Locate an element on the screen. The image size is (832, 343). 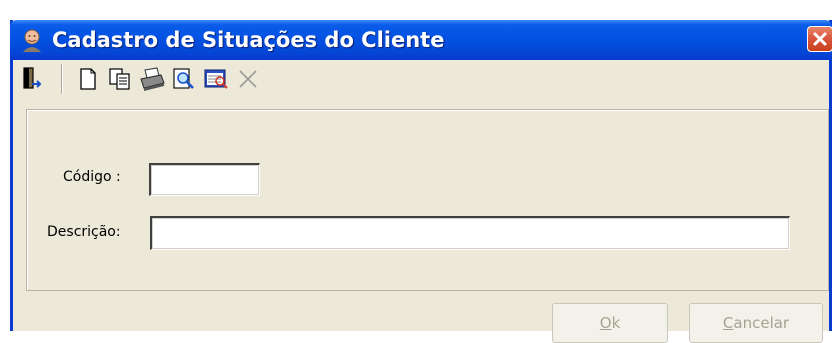
descricao-field is located at coordinates (470, 233).